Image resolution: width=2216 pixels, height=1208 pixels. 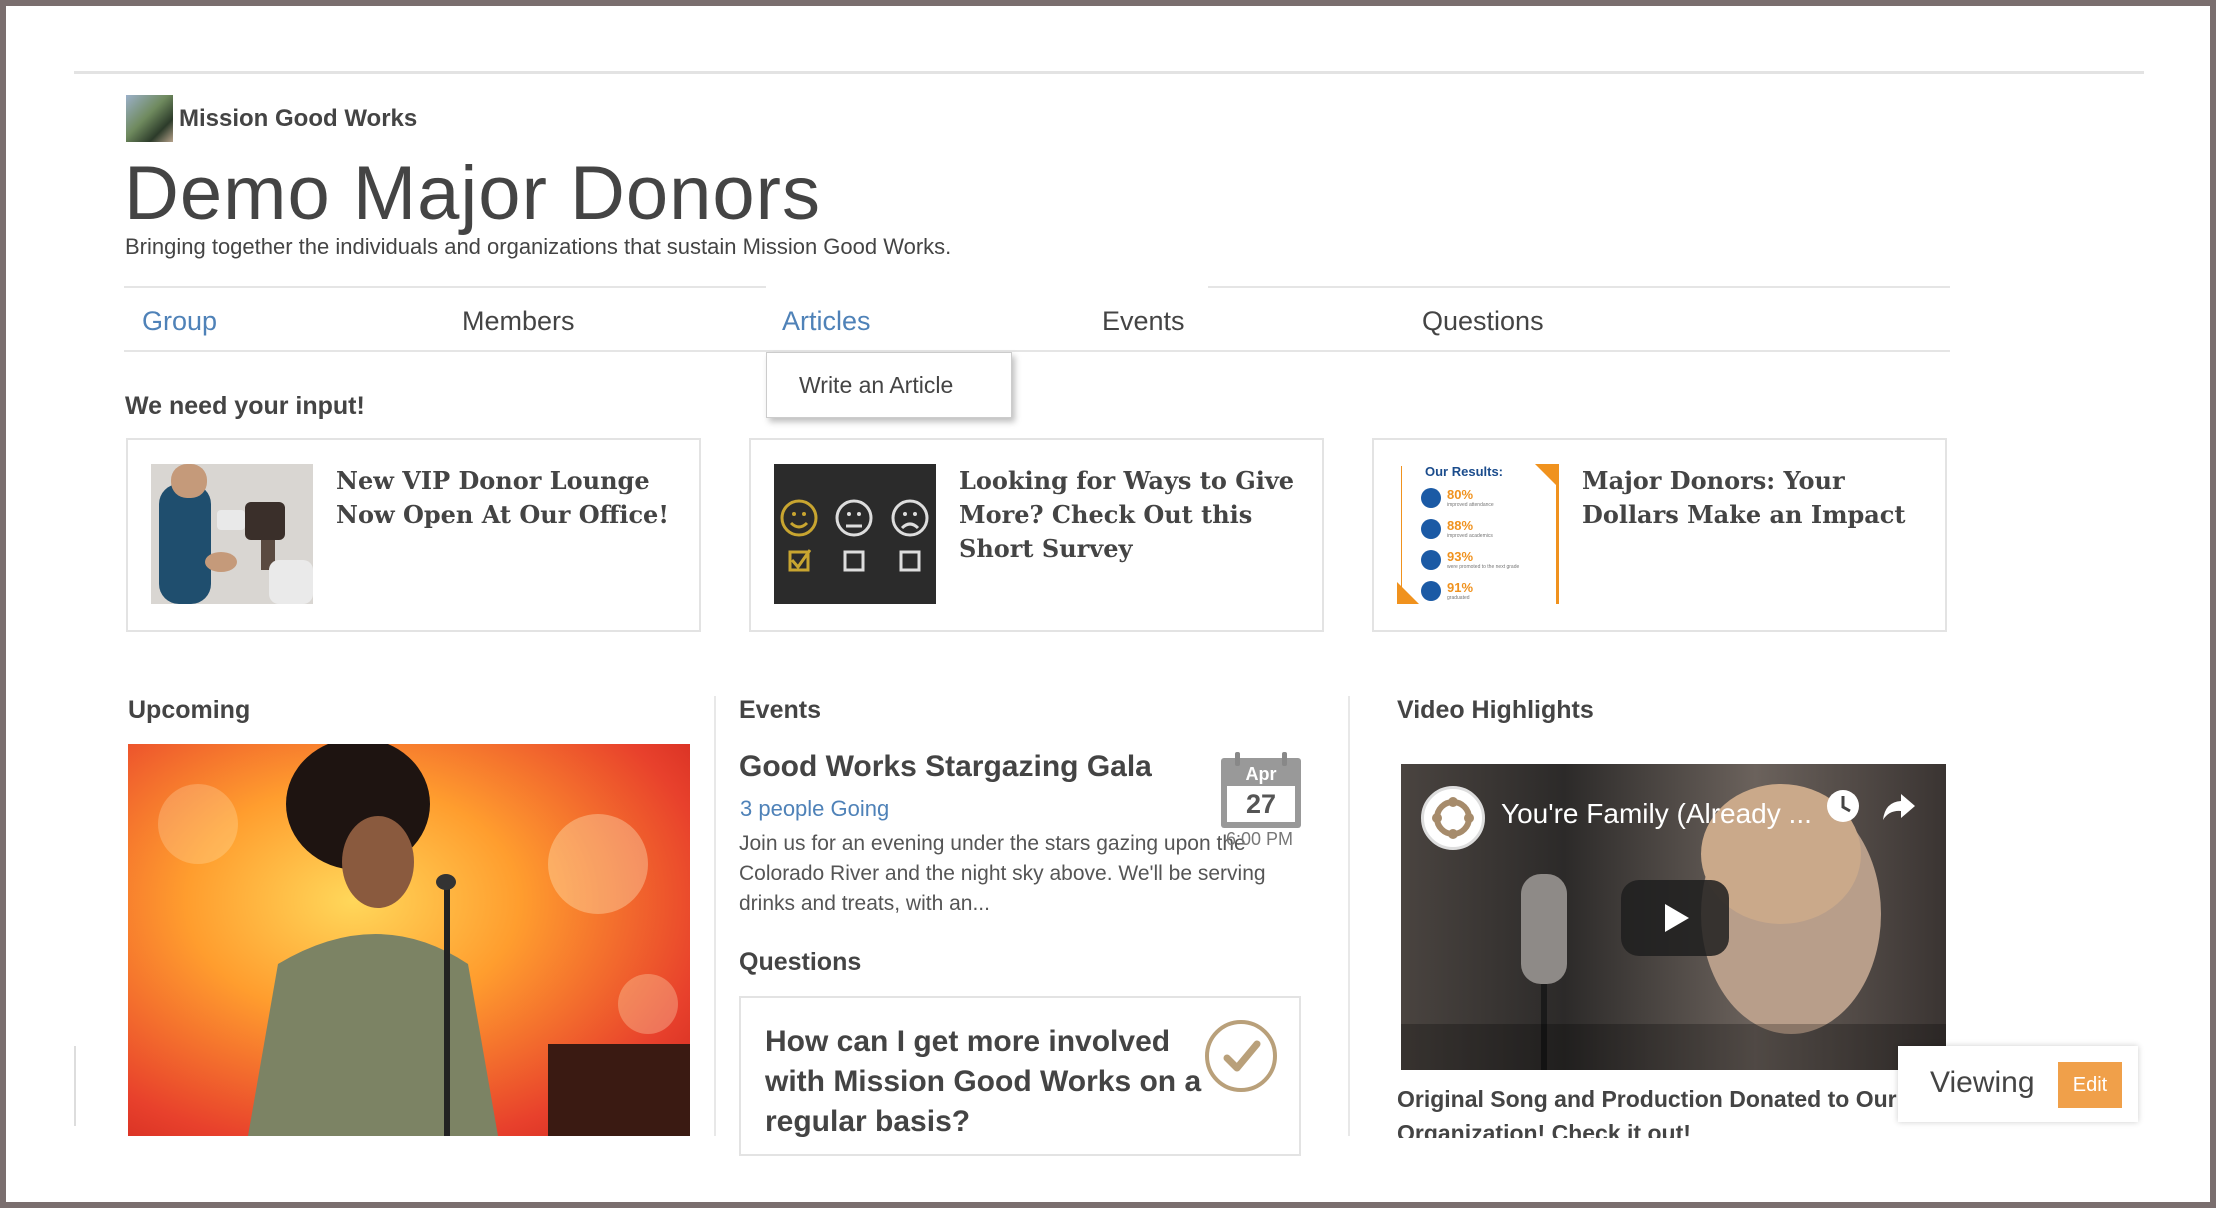 What do you see at coordinates (945, 767) in the screenshot?
I see `event-name: Good Works Stargazing Gala` at bounding box center [945, 767].